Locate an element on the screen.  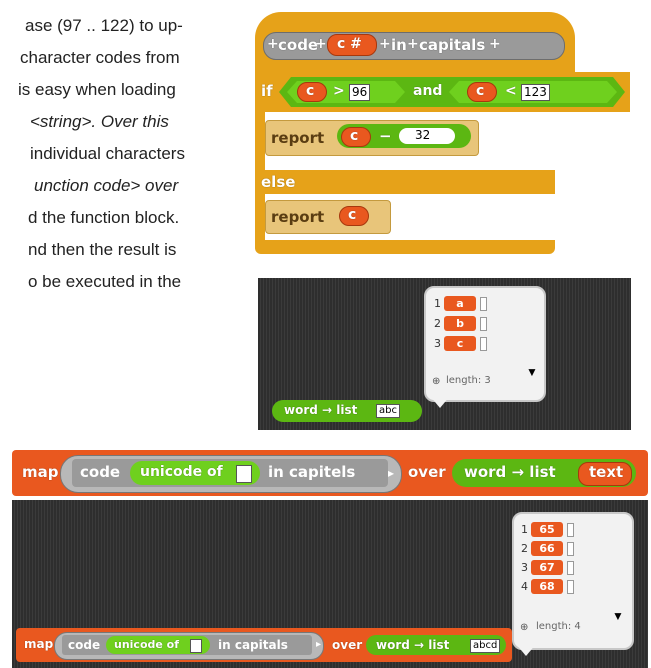
else-row is located at coordinates (405, 182).